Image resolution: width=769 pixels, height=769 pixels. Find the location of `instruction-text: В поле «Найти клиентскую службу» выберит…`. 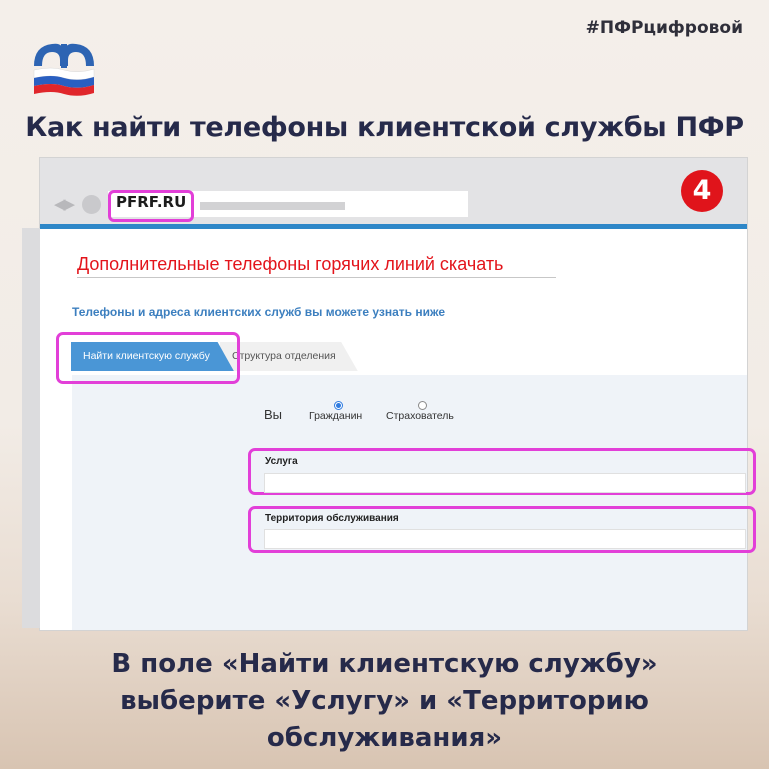

instruction-text: В поле «Найти клиентскую службу» выберит… is located at coordinates (384, 701).